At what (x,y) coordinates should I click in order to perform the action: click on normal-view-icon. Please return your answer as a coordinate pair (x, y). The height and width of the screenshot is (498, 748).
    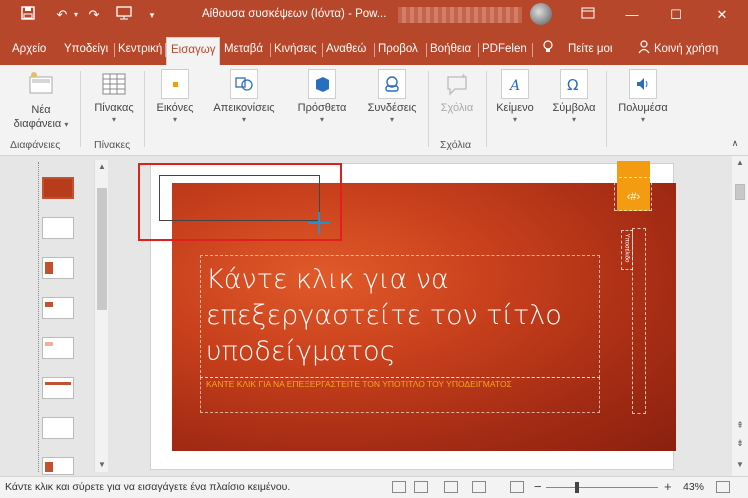
    Looking at the image, I should click on (399, 487).